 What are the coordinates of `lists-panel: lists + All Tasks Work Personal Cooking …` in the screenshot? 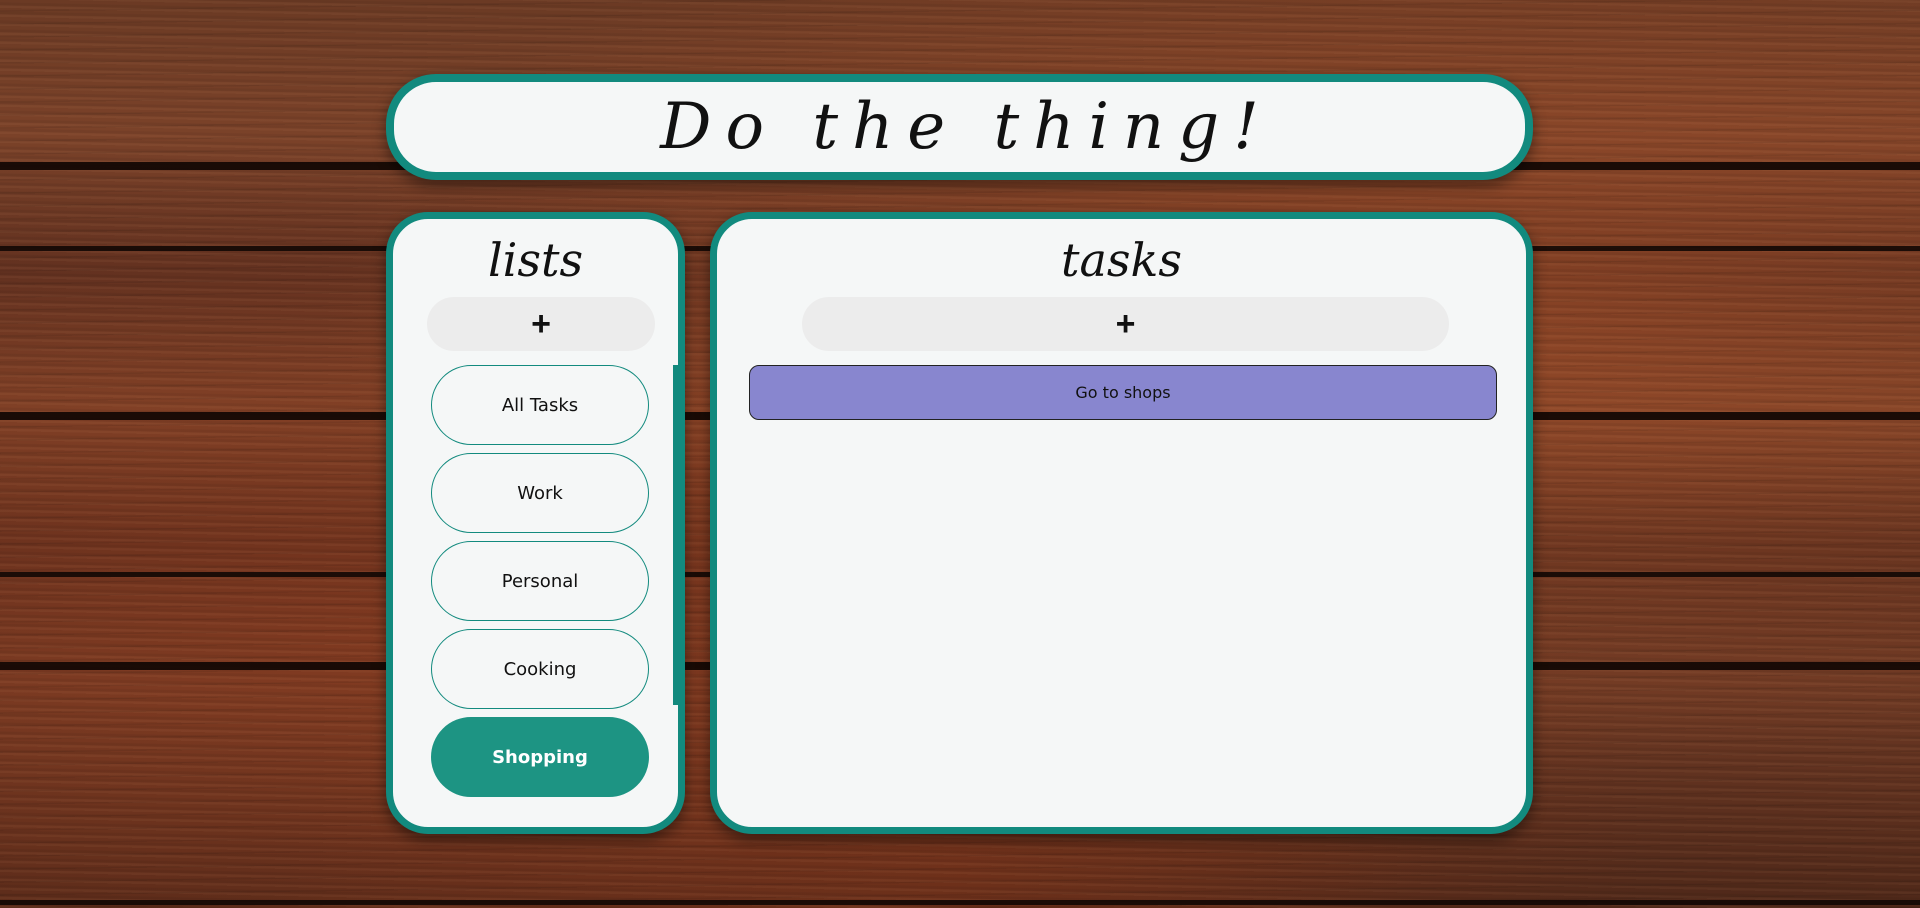 It's located at (535, 523).